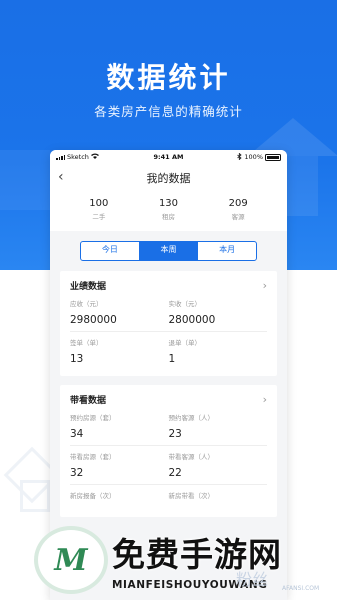 This screenshot has height=600, width=337. What do you see at coordinates (88, 400) in the screenshot?
I see `card-title: 带看数据` at bounding box center [88, 400].